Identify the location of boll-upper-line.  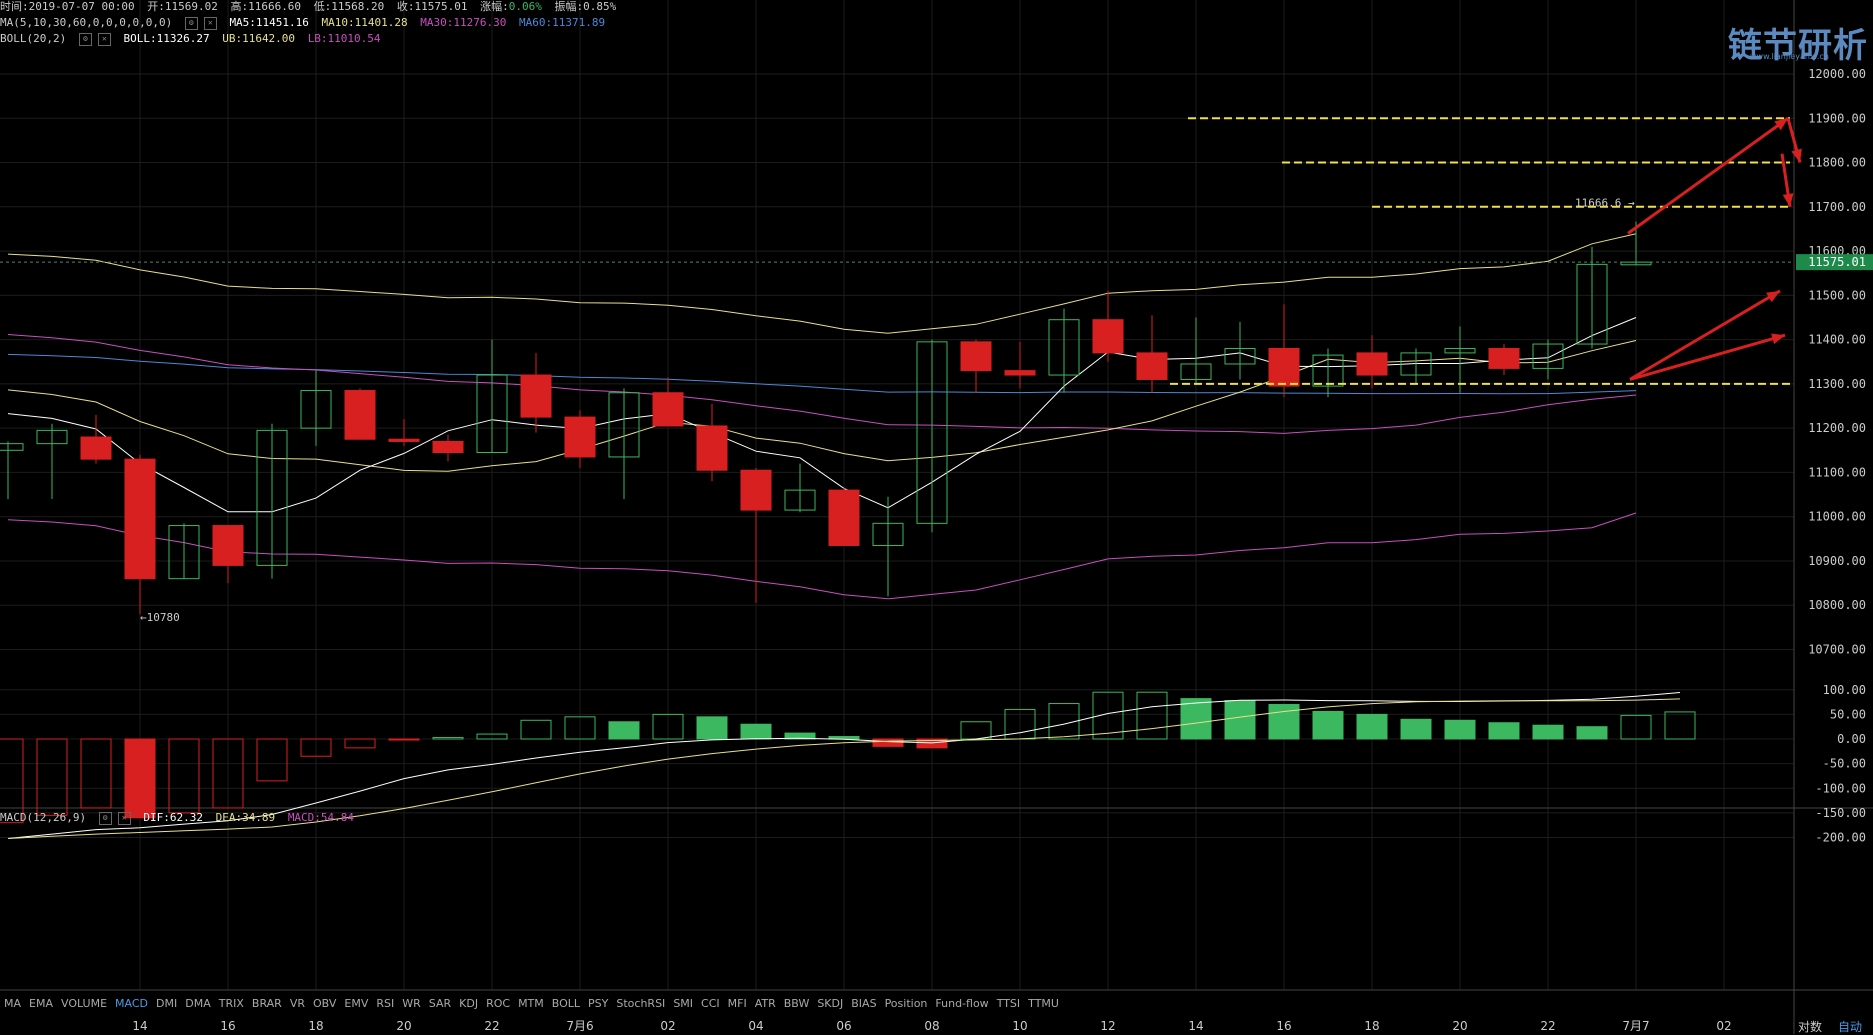
(822, 283).